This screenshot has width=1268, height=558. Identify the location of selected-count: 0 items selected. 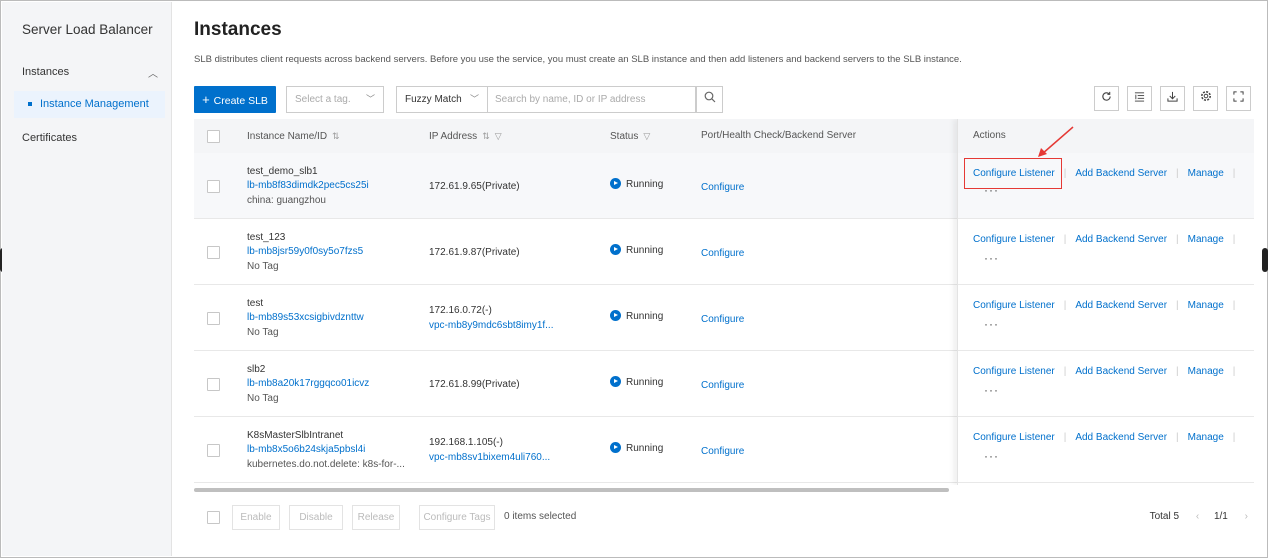
(540, 516).